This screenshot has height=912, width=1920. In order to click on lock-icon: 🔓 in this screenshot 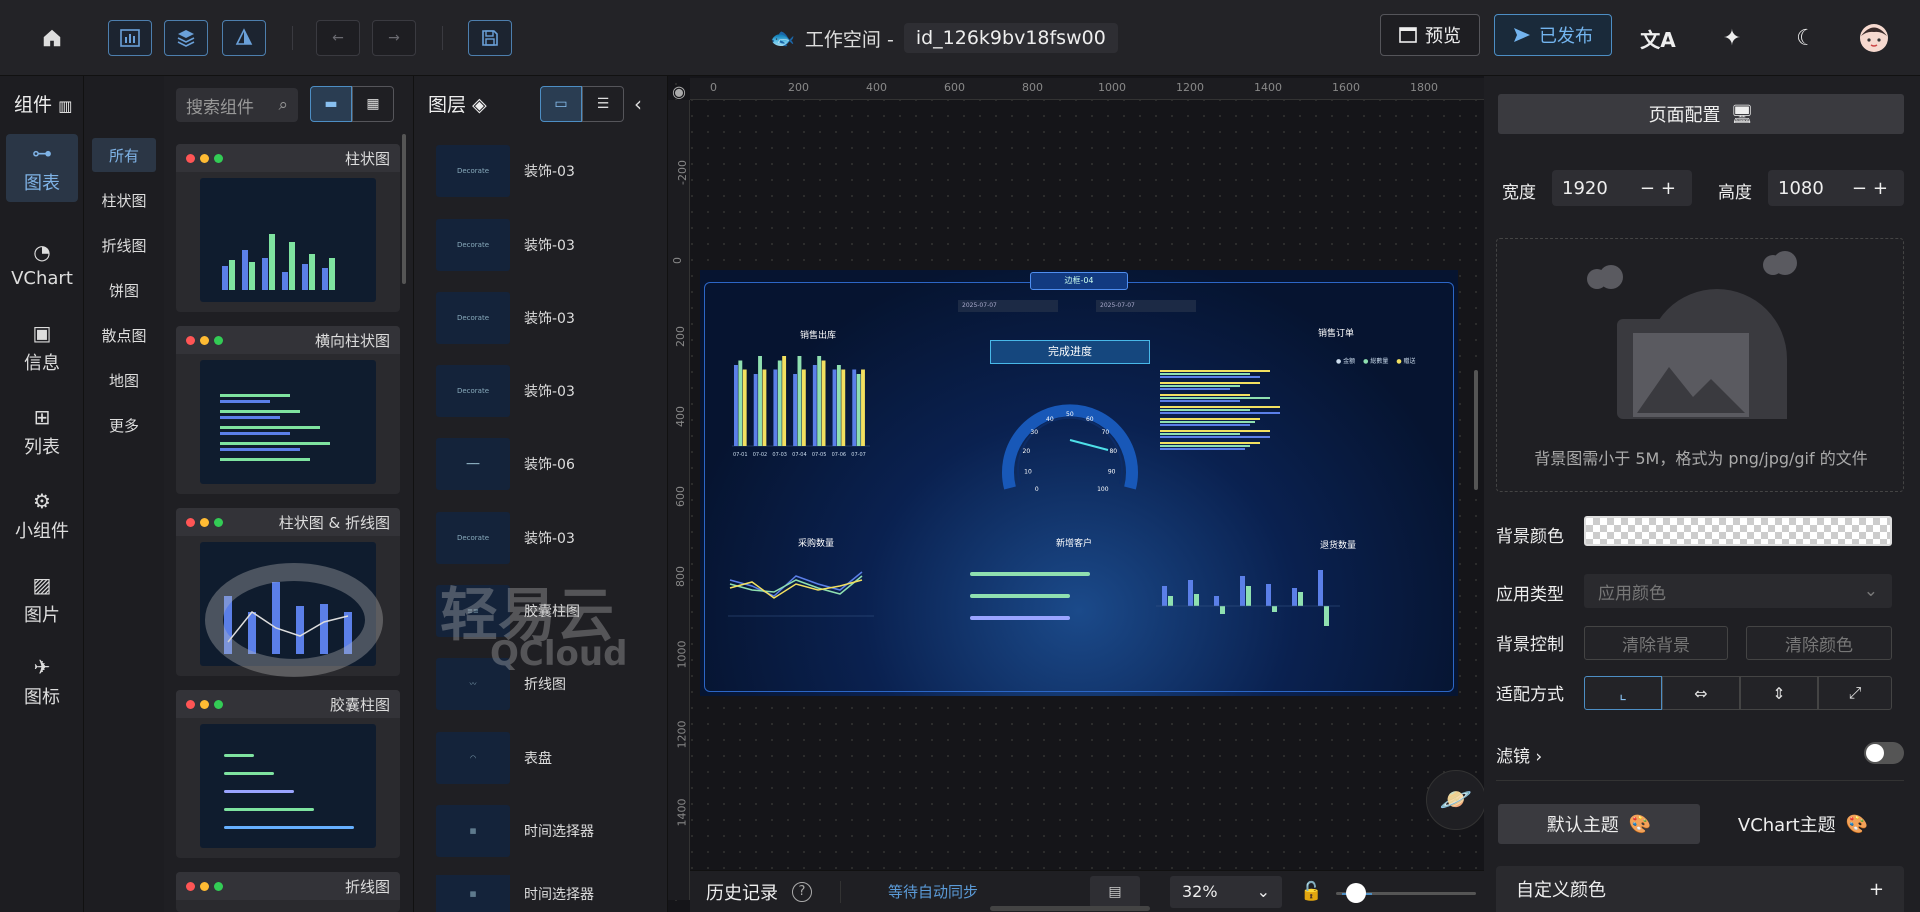, I will do `click(1311, 891)`.